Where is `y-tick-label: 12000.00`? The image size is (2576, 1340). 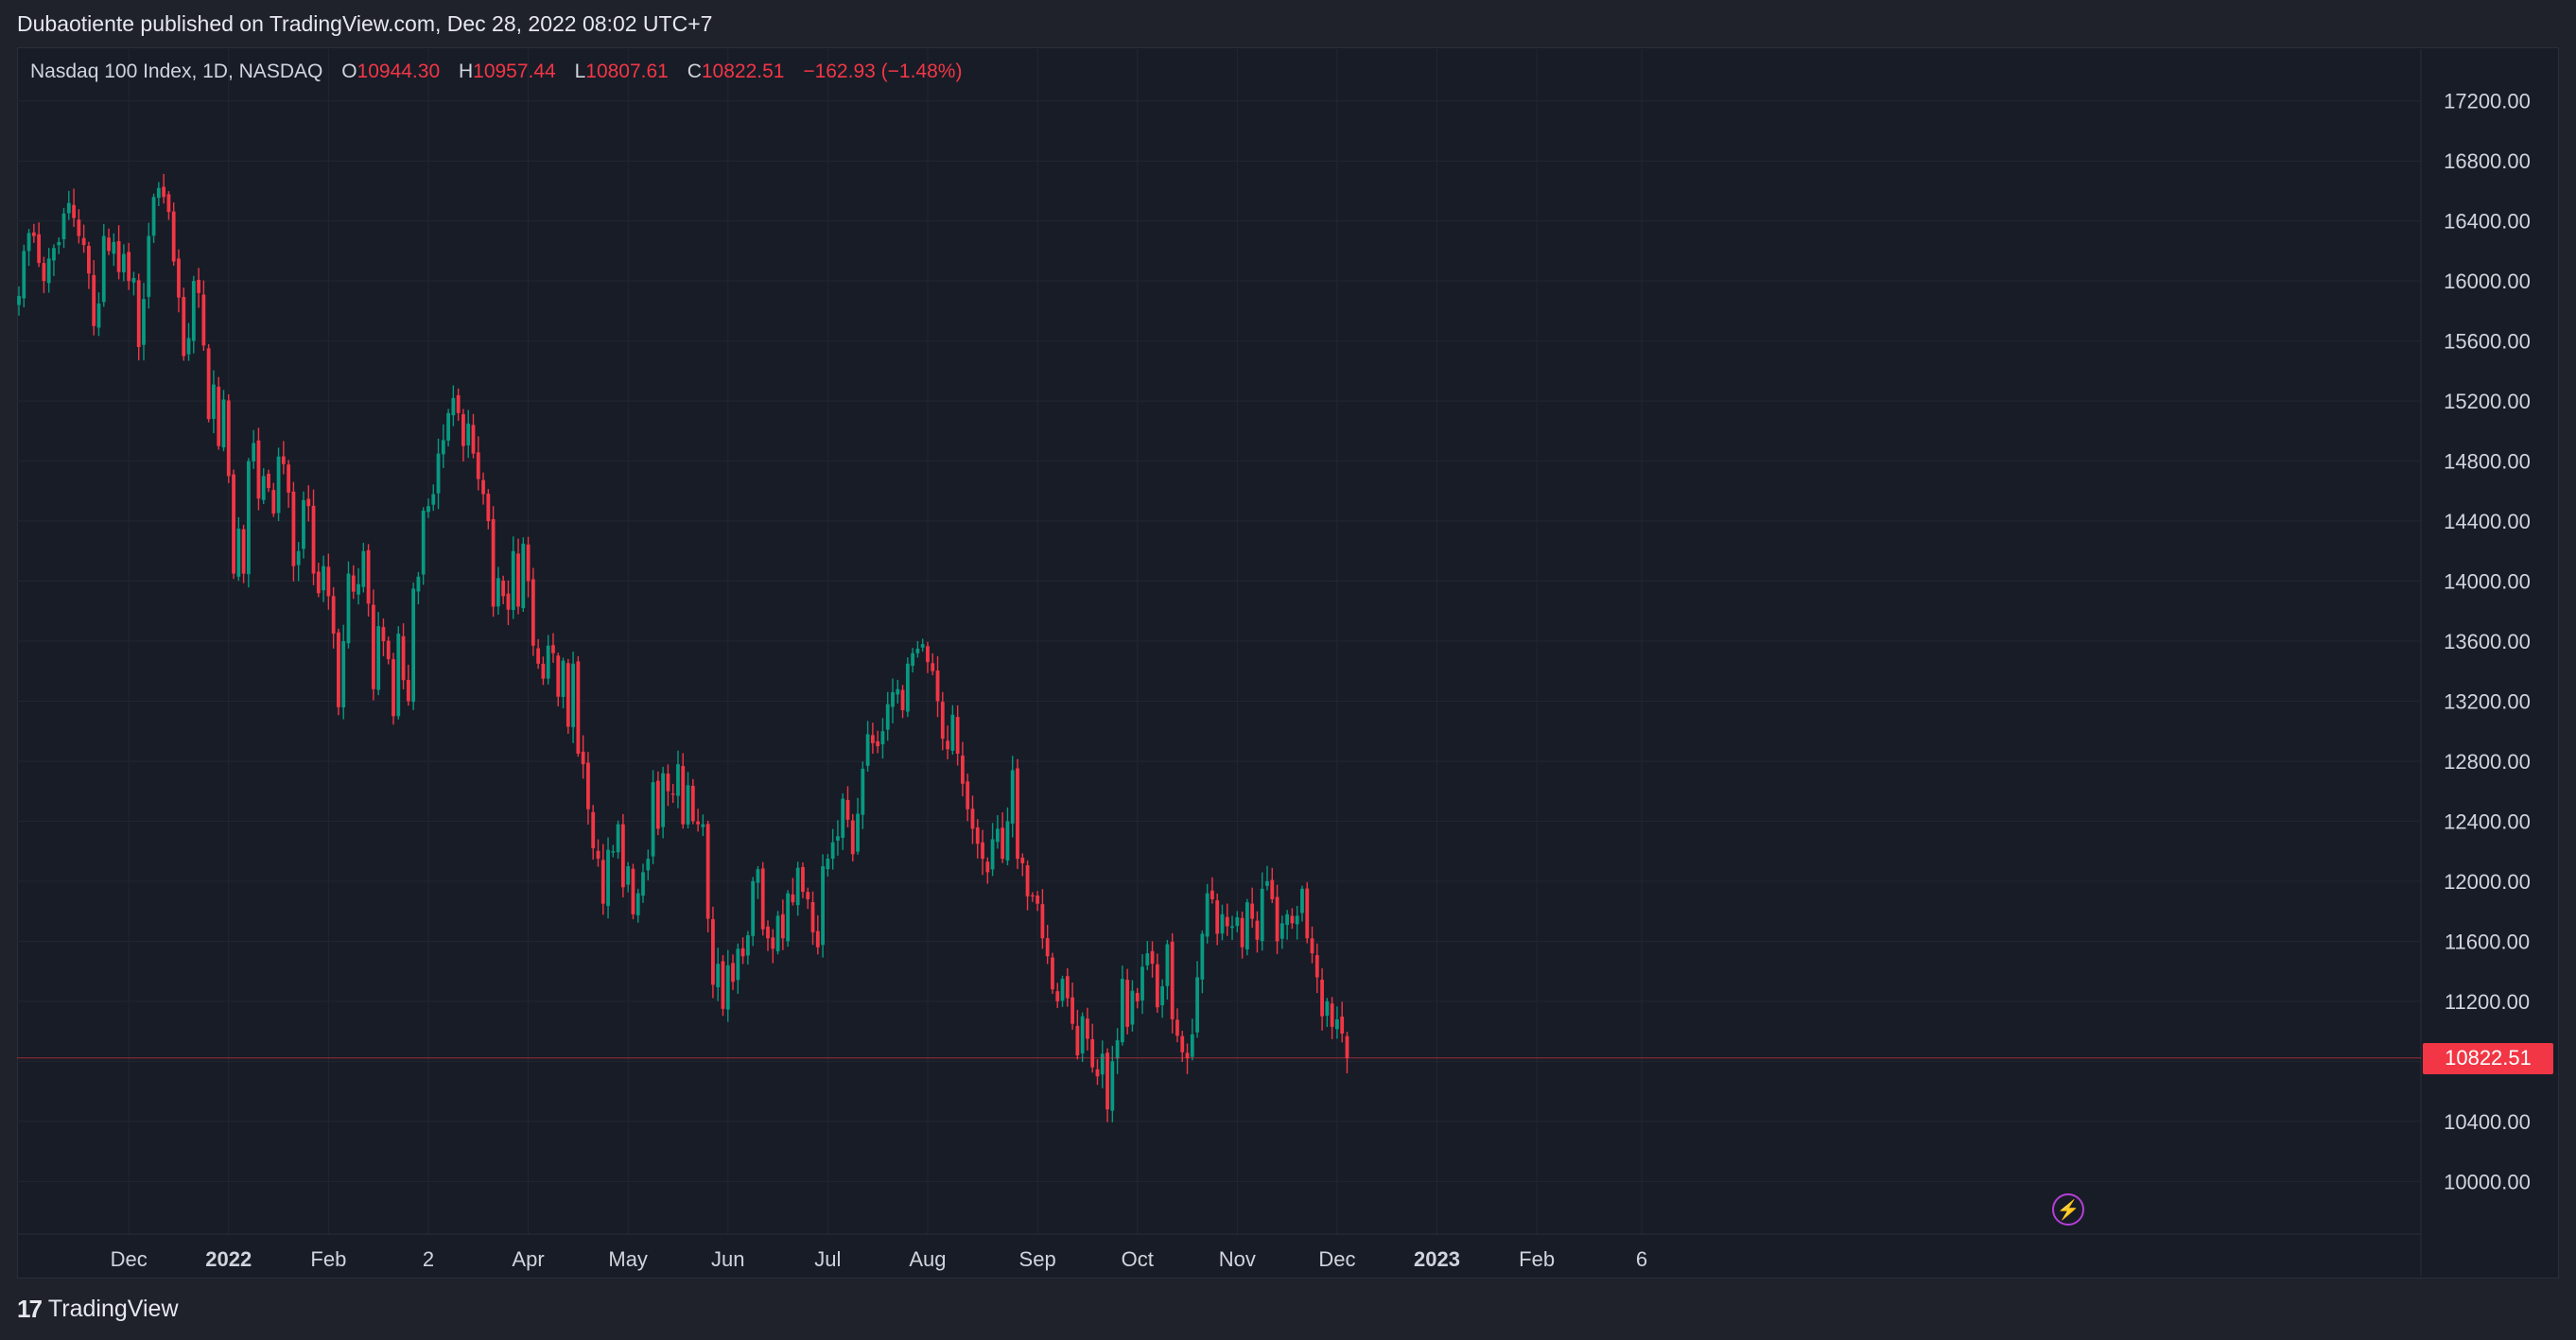 y-tick-label: 12000.00 is located at coordinates (2487, 882).